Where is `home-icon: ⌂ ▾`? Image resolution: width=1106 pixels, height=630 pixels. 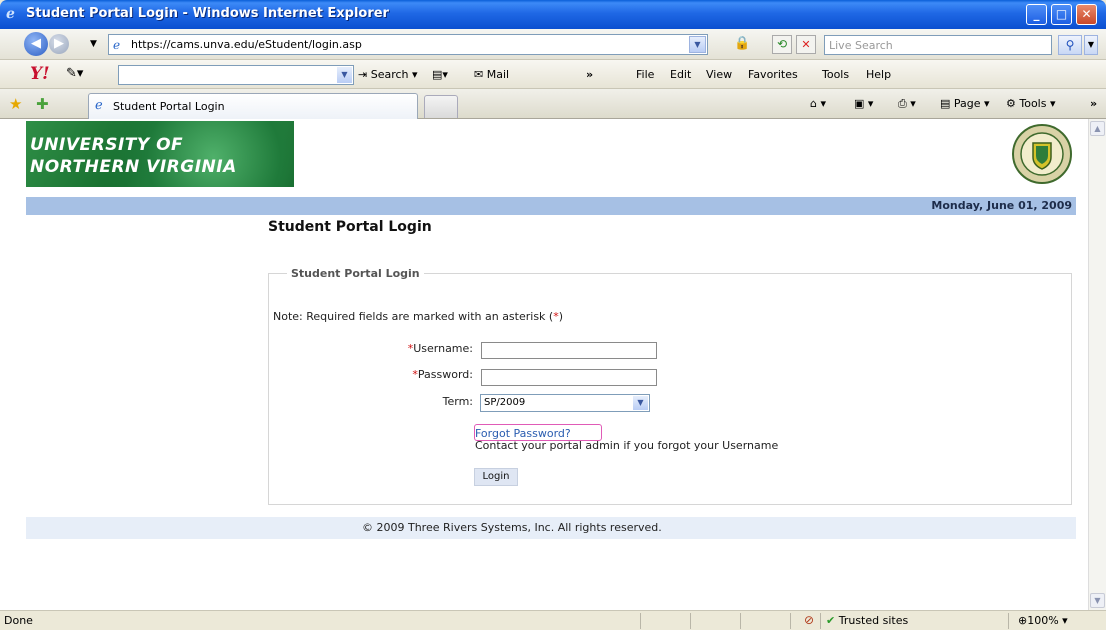 home-icon: ⌂ ▾ is located at coordinates (818, 103).